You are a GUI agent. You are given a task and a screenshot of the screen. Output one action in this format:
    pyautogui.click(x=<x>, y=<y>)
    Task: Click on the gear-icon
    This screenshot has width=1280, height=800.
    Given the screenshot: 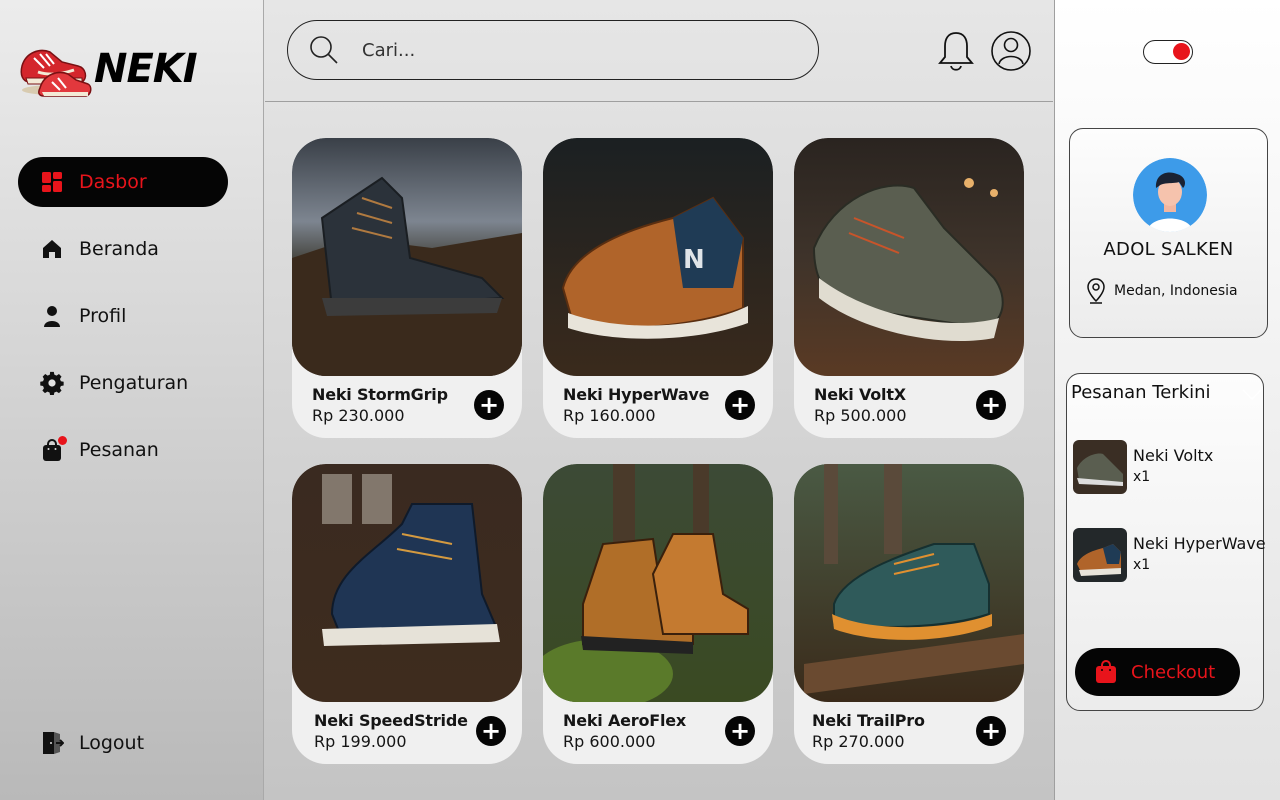 What is the action you would take?
    pyautogui.click(x=52, y=383)
    